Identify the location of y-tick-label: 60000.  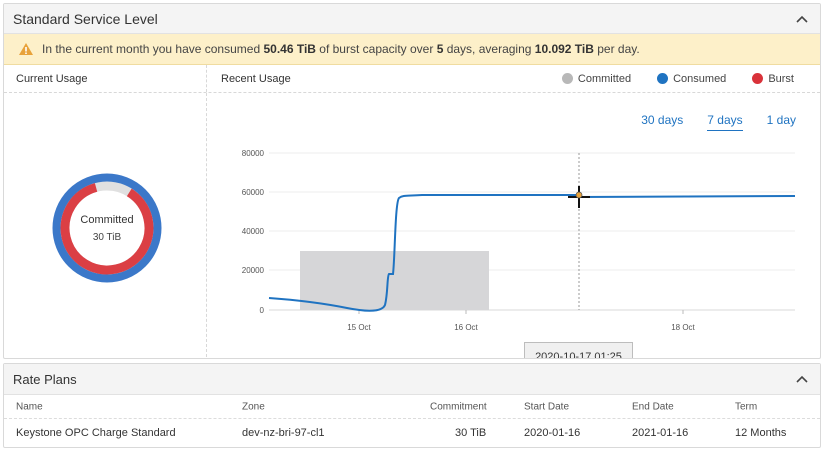
(253, 192).